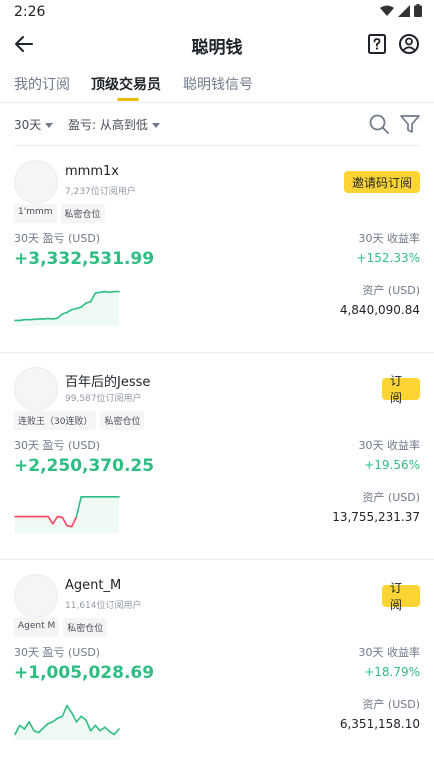 The width and height of the screenshot is (434, 773). Describe the element at coordinates (409, 44) in the screenshot. I see `profile-icon` at that location.